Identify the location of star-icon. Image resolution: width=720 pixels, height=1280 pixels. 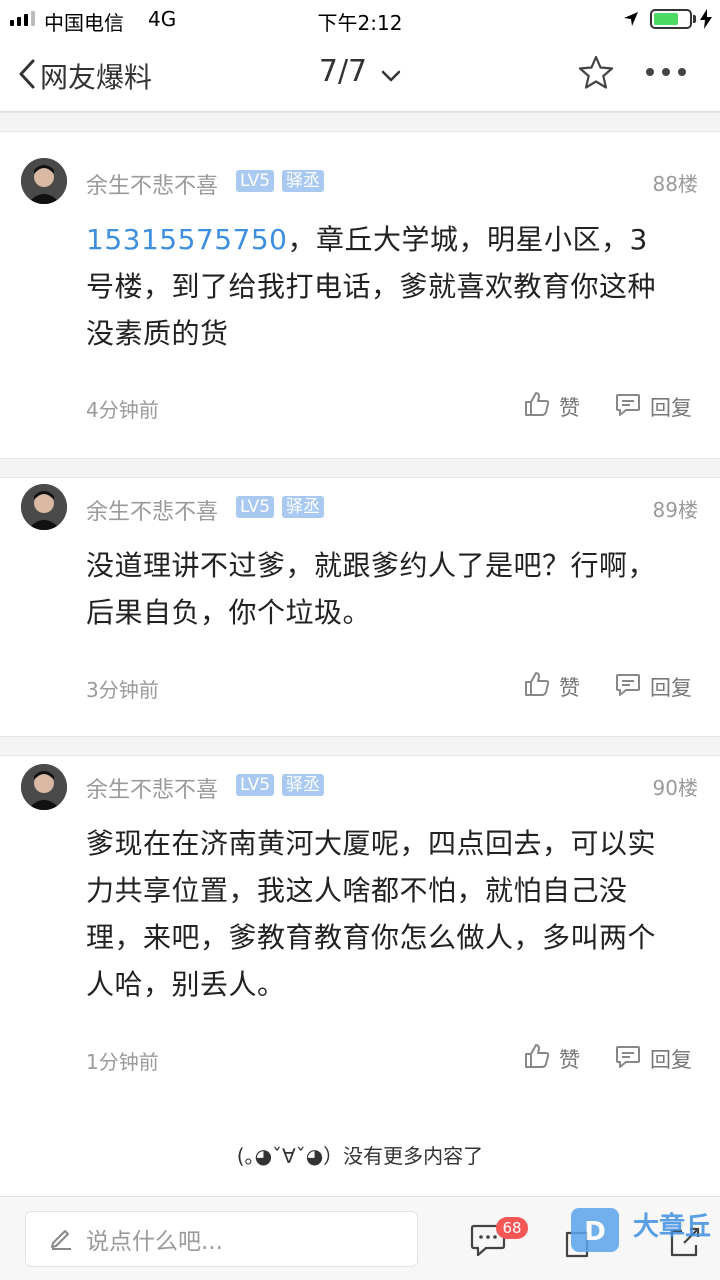
(596, 75).